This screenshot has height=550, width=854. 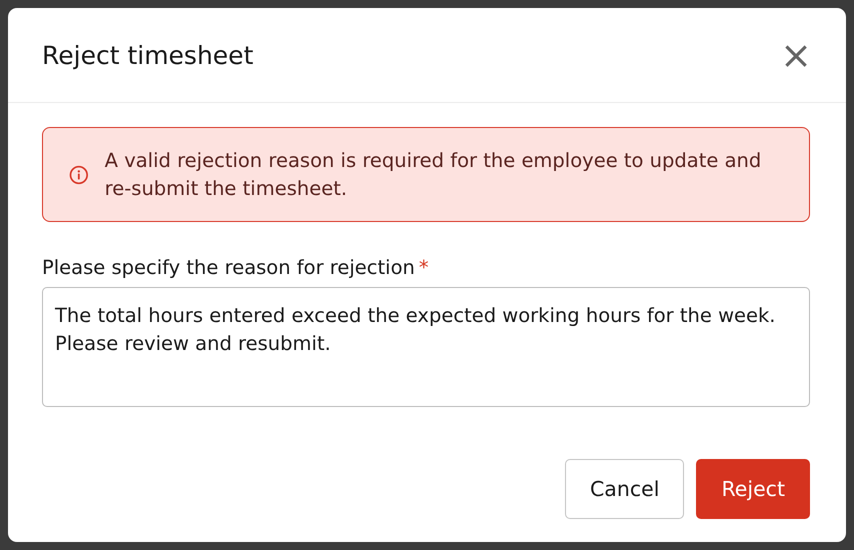 I want to click on reject-button: Reject, so click(x=753, y=489).